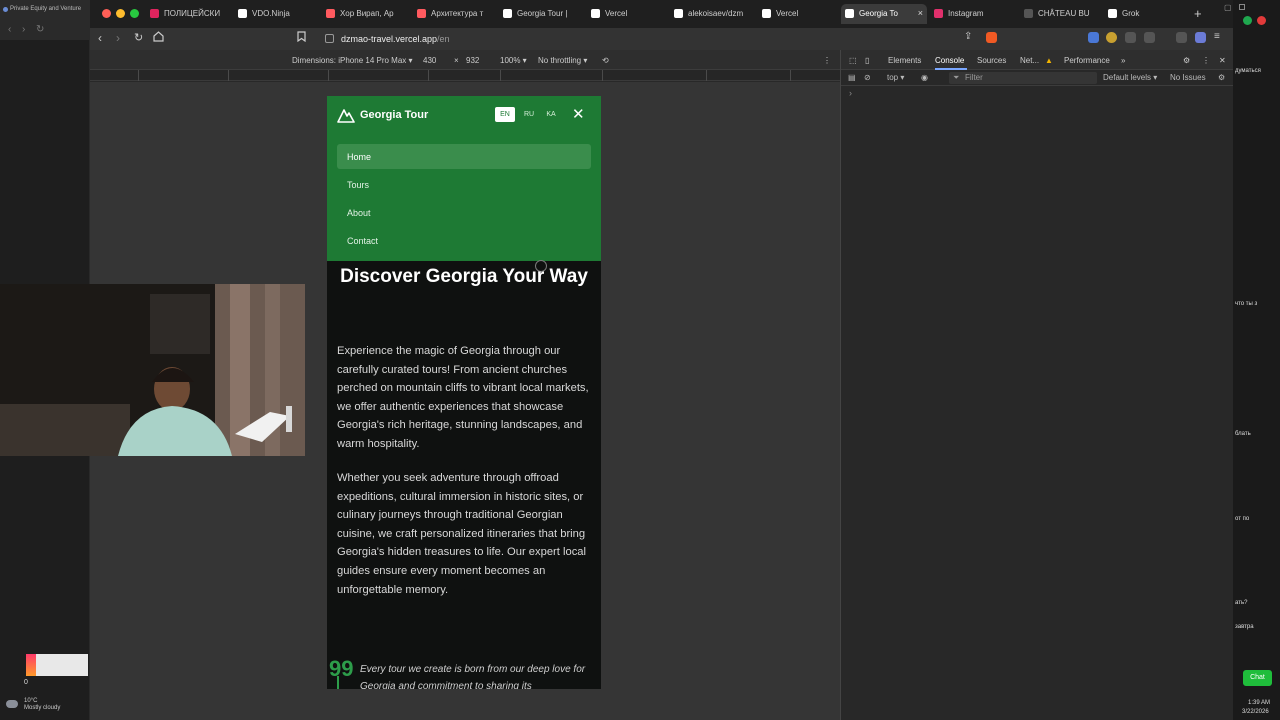 This screenshot has height=720, width=1280. Describe the element at coordinates (1222, 60) in the screenshot. I see `close-devtools-icon: ✕` at that location.